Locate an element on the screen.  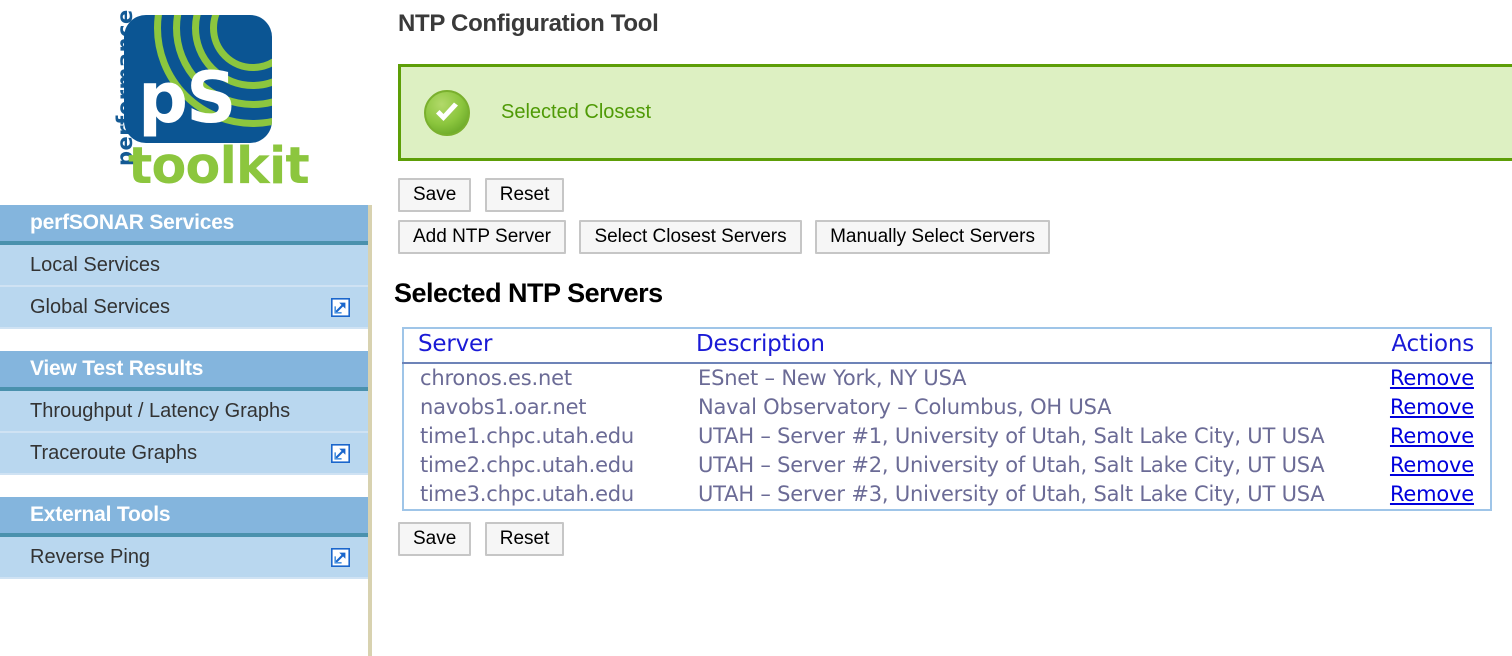
brand-logo: performance pS toolkit is located at coordinates (186, 102).